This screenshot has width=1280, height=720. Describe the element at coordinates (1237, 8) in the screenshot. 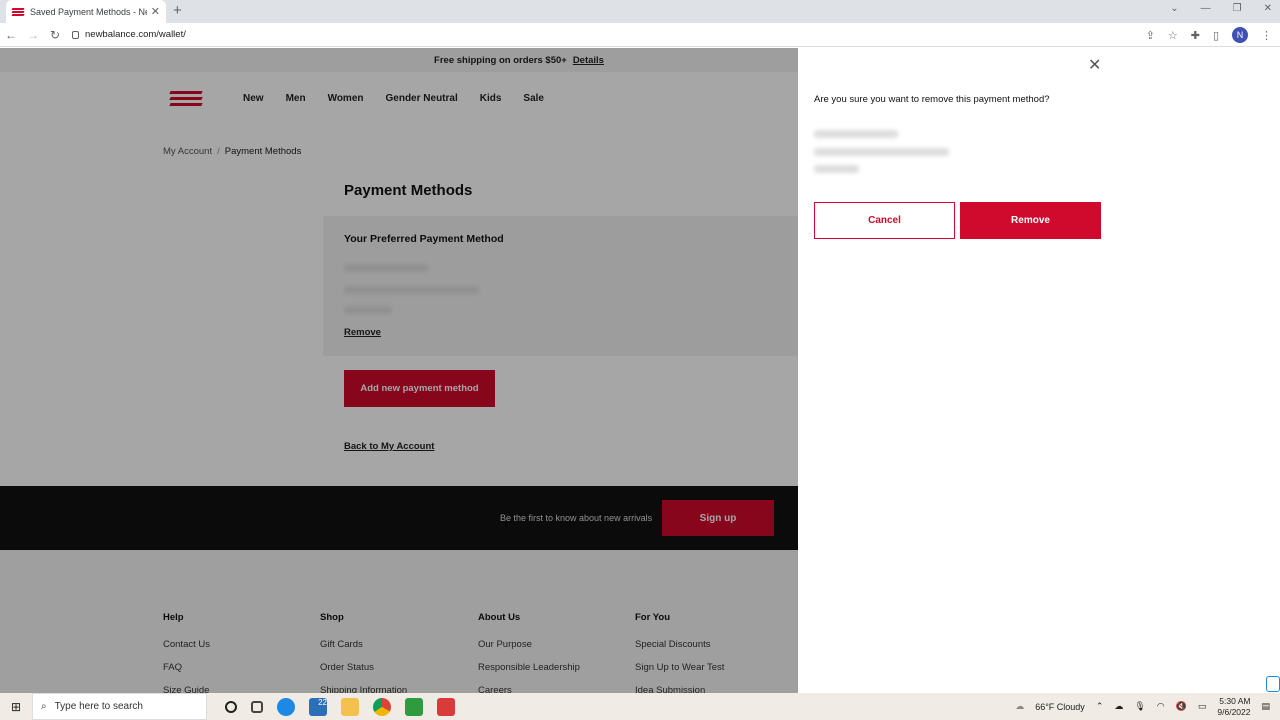

I see `restore-icon: ❐` at that location.